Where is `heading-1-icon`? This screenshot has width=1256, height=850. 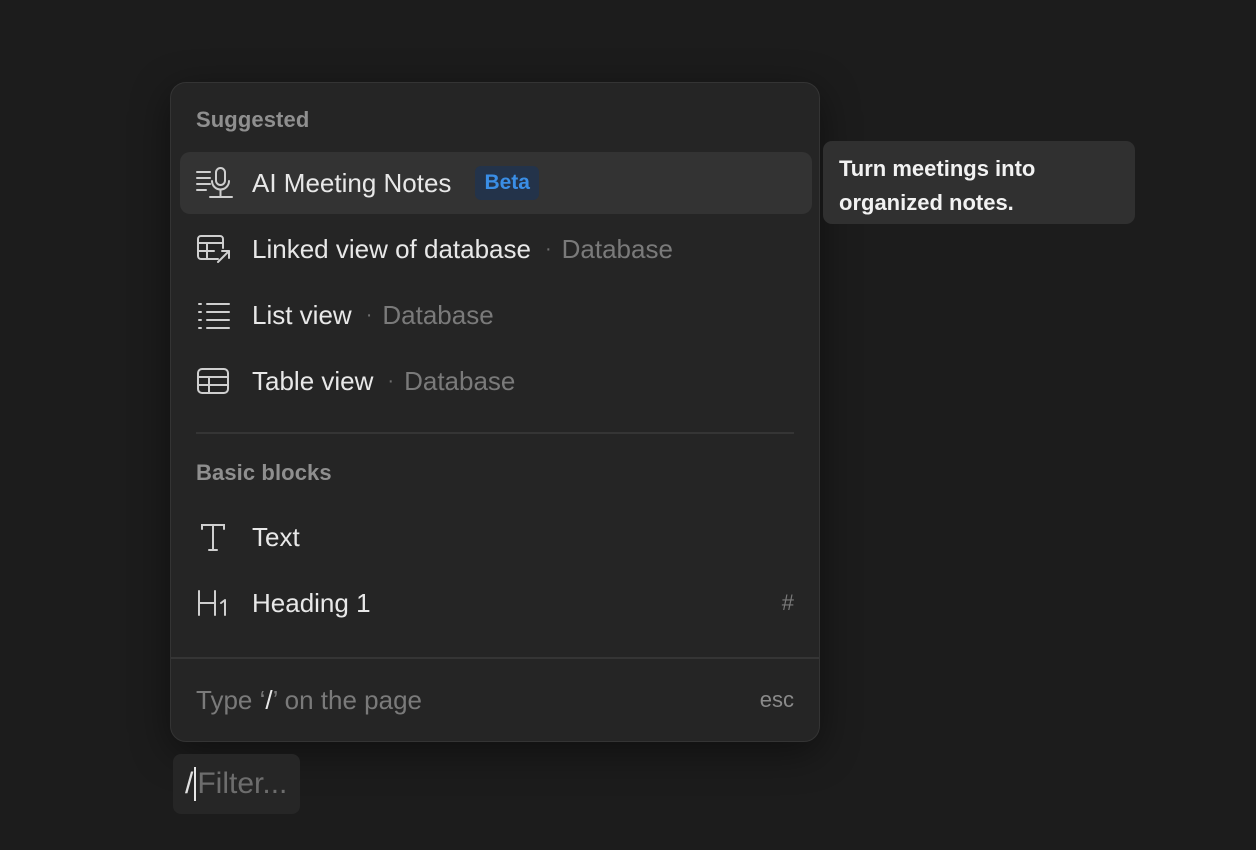 heading-1-icon is located at coordinates (216, 603).